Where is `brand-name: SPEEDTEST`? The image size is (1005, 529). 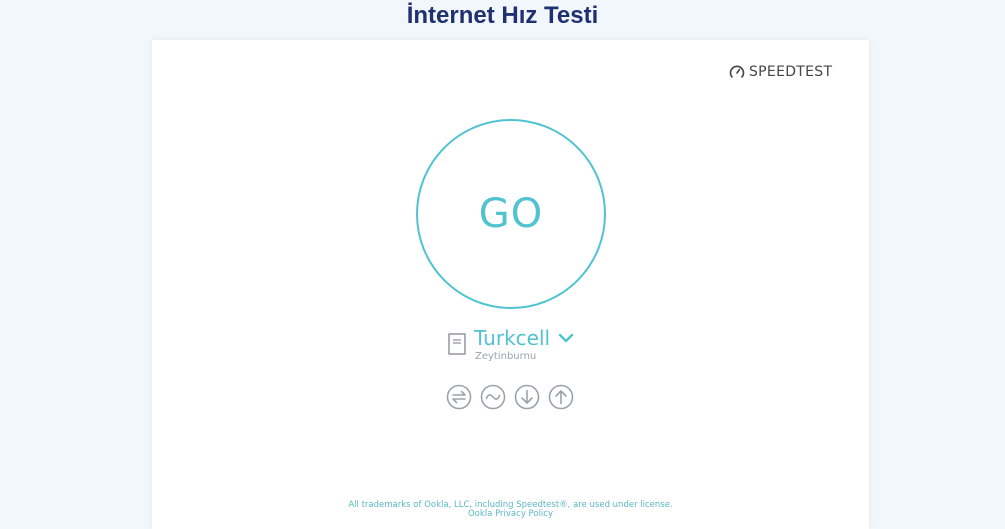
brand-name: SPEEDTEST is located at coordinates (791, 72).